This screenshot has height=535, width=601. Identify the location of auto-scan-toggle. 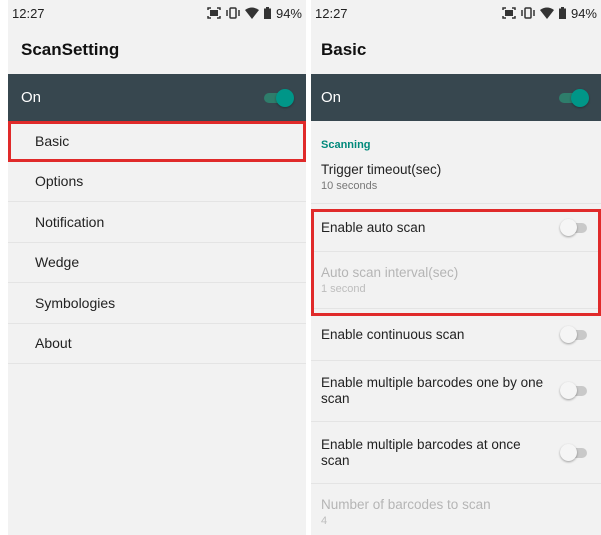
(573, 227).